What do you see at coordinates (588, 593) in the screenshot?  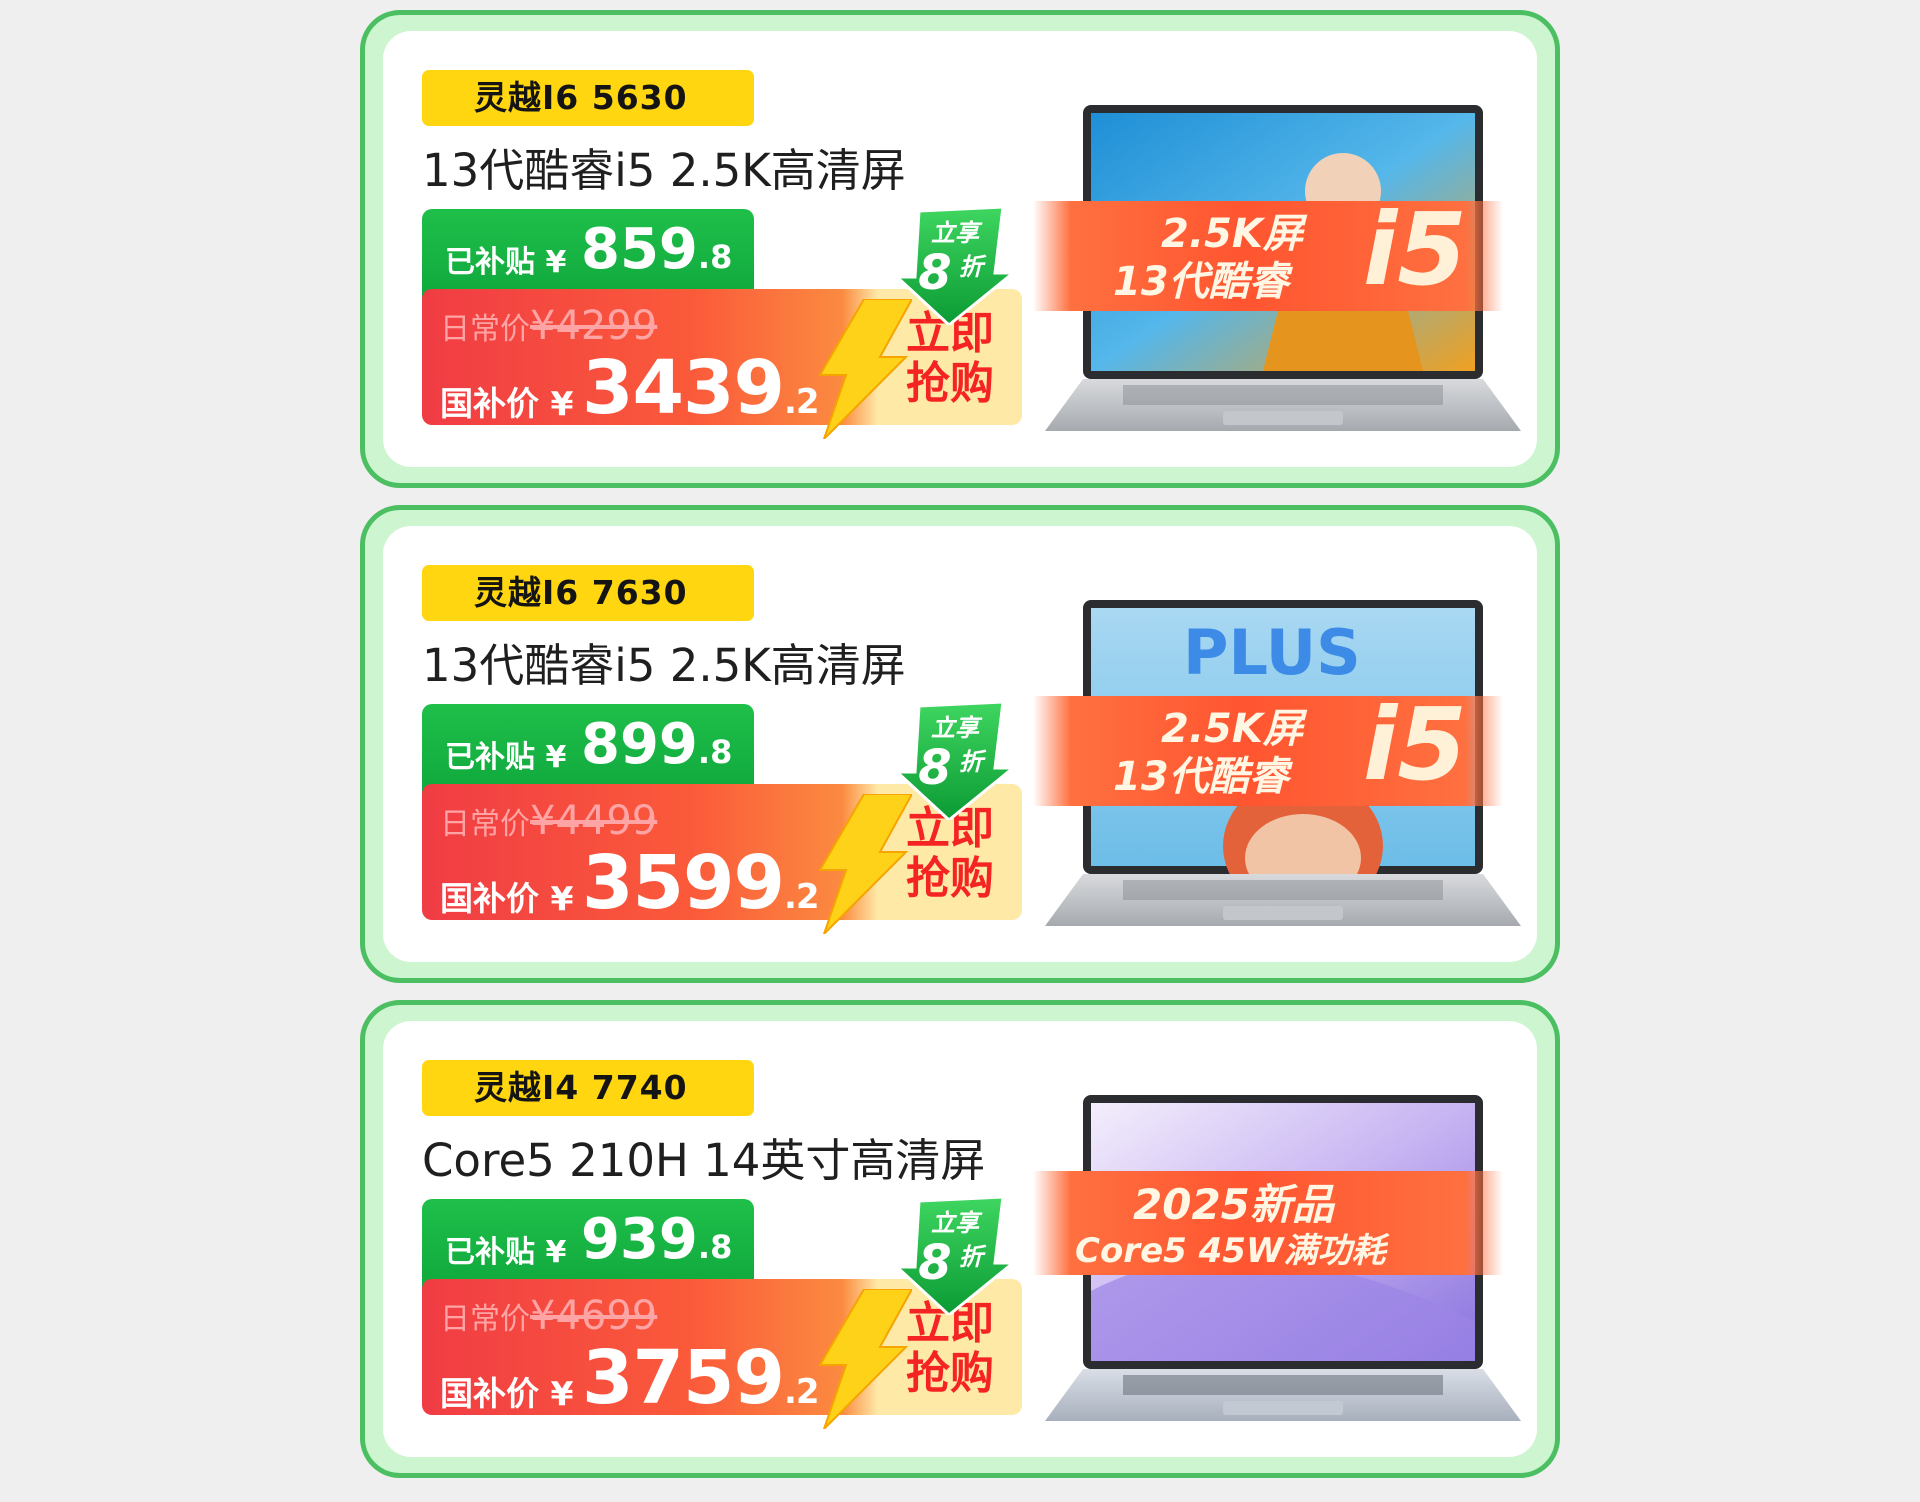 I see `model-badge: 灵越I6 7630` at bounding box center [588, 593].